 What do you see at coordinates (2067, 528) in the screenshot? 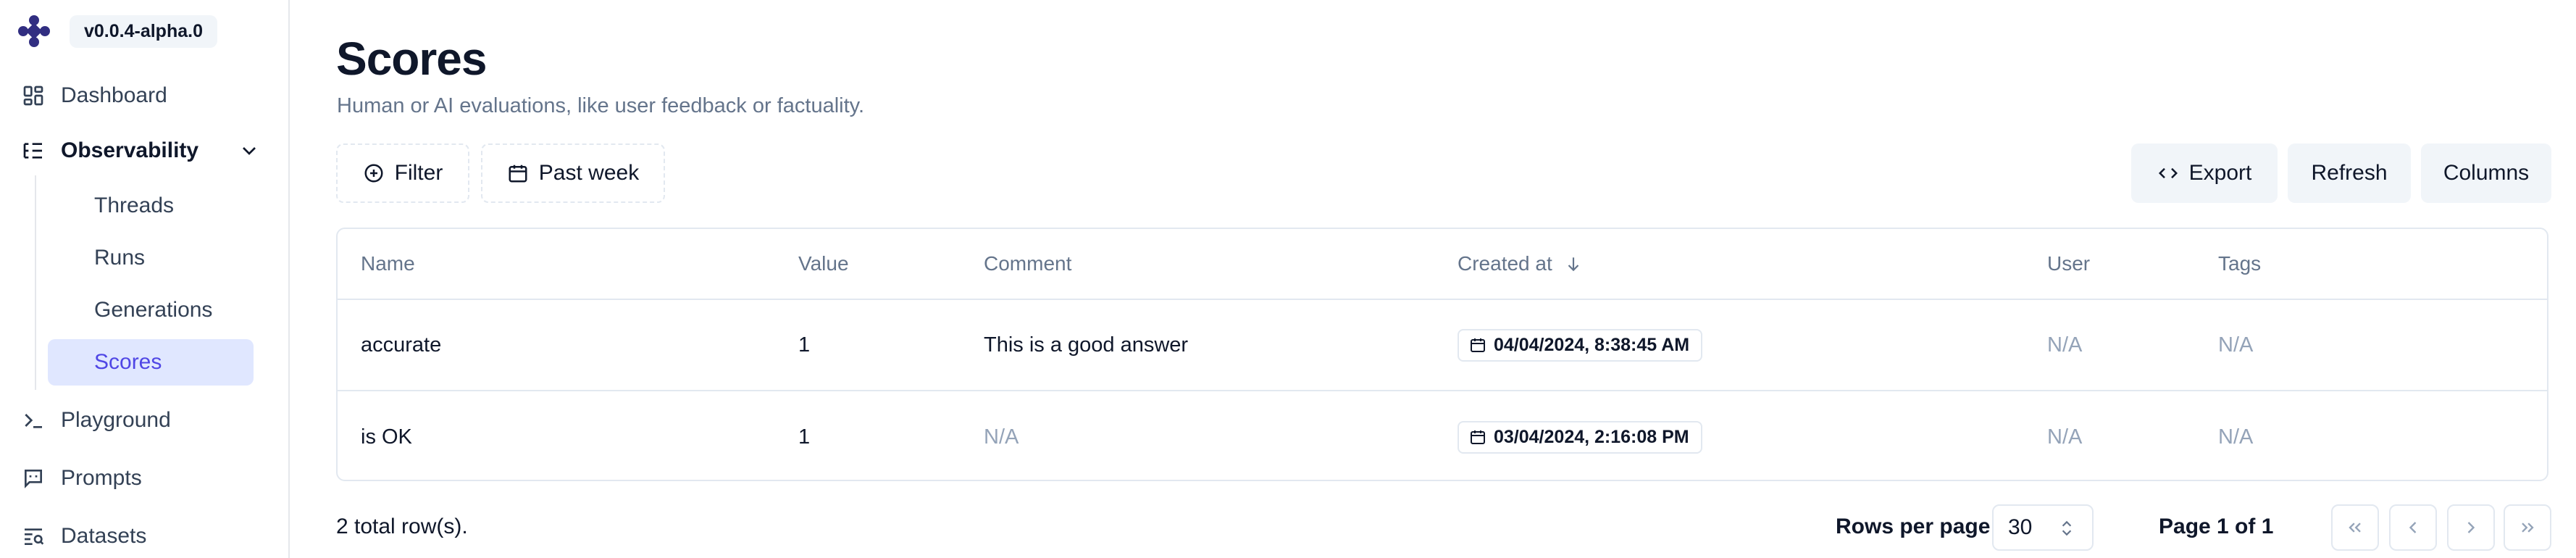
I see `chevrons-up-down-icon` at bounding box center [2067, 528].